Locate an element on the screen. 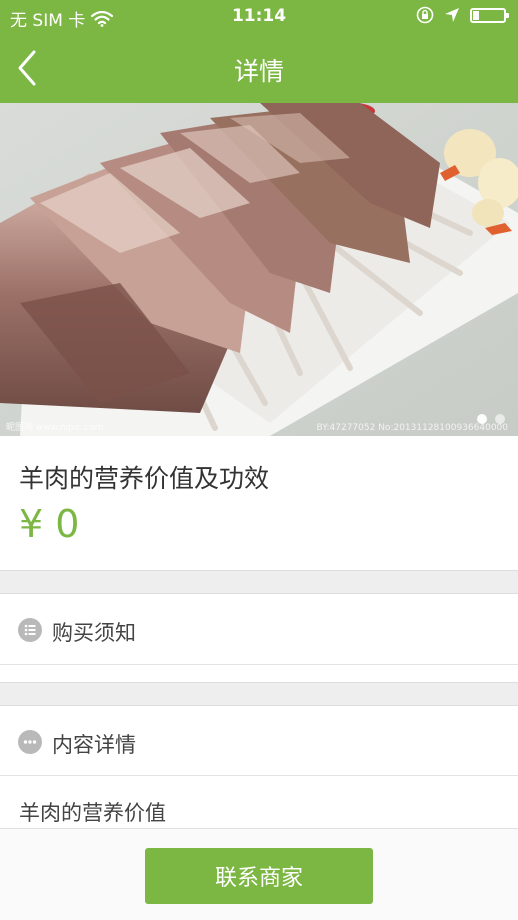 The width and height of the screenshot is (518, 920). carousel-page-indicator is located at coordinates (491, 419).